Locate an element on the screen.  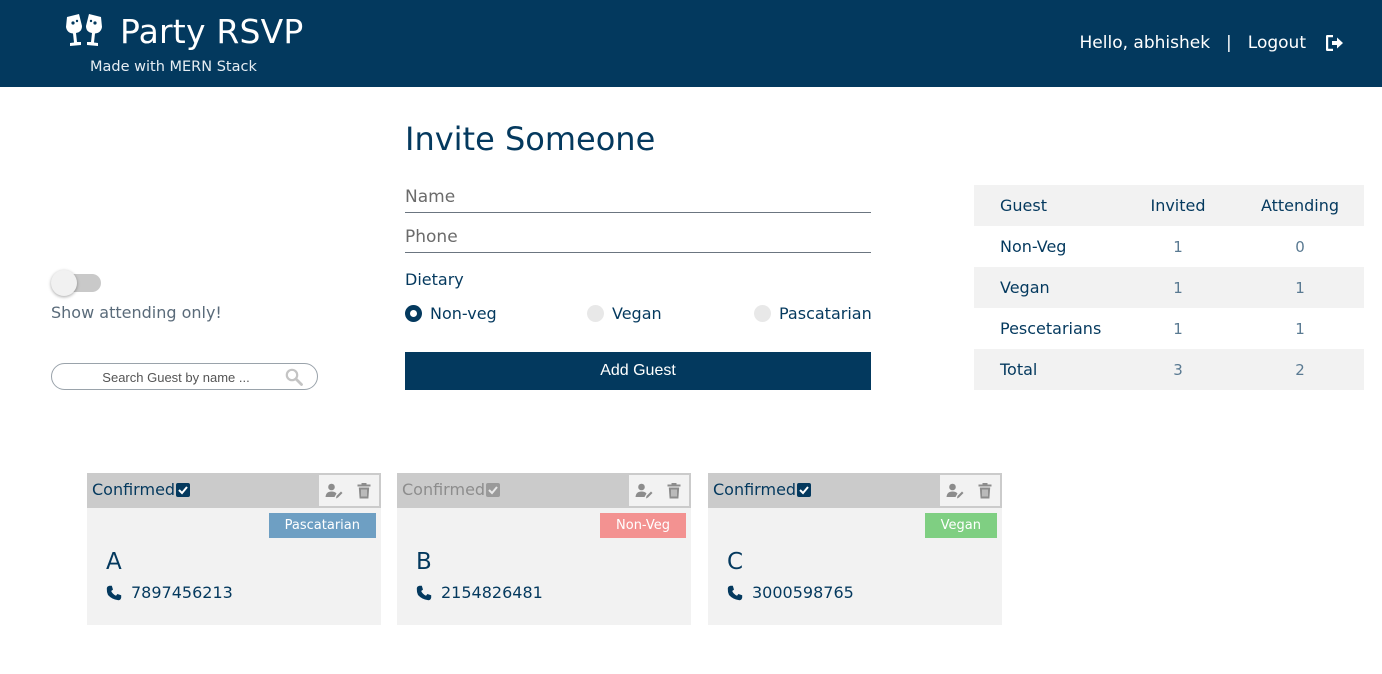
row-label: Vegan is located at coordinates (1025, 287).